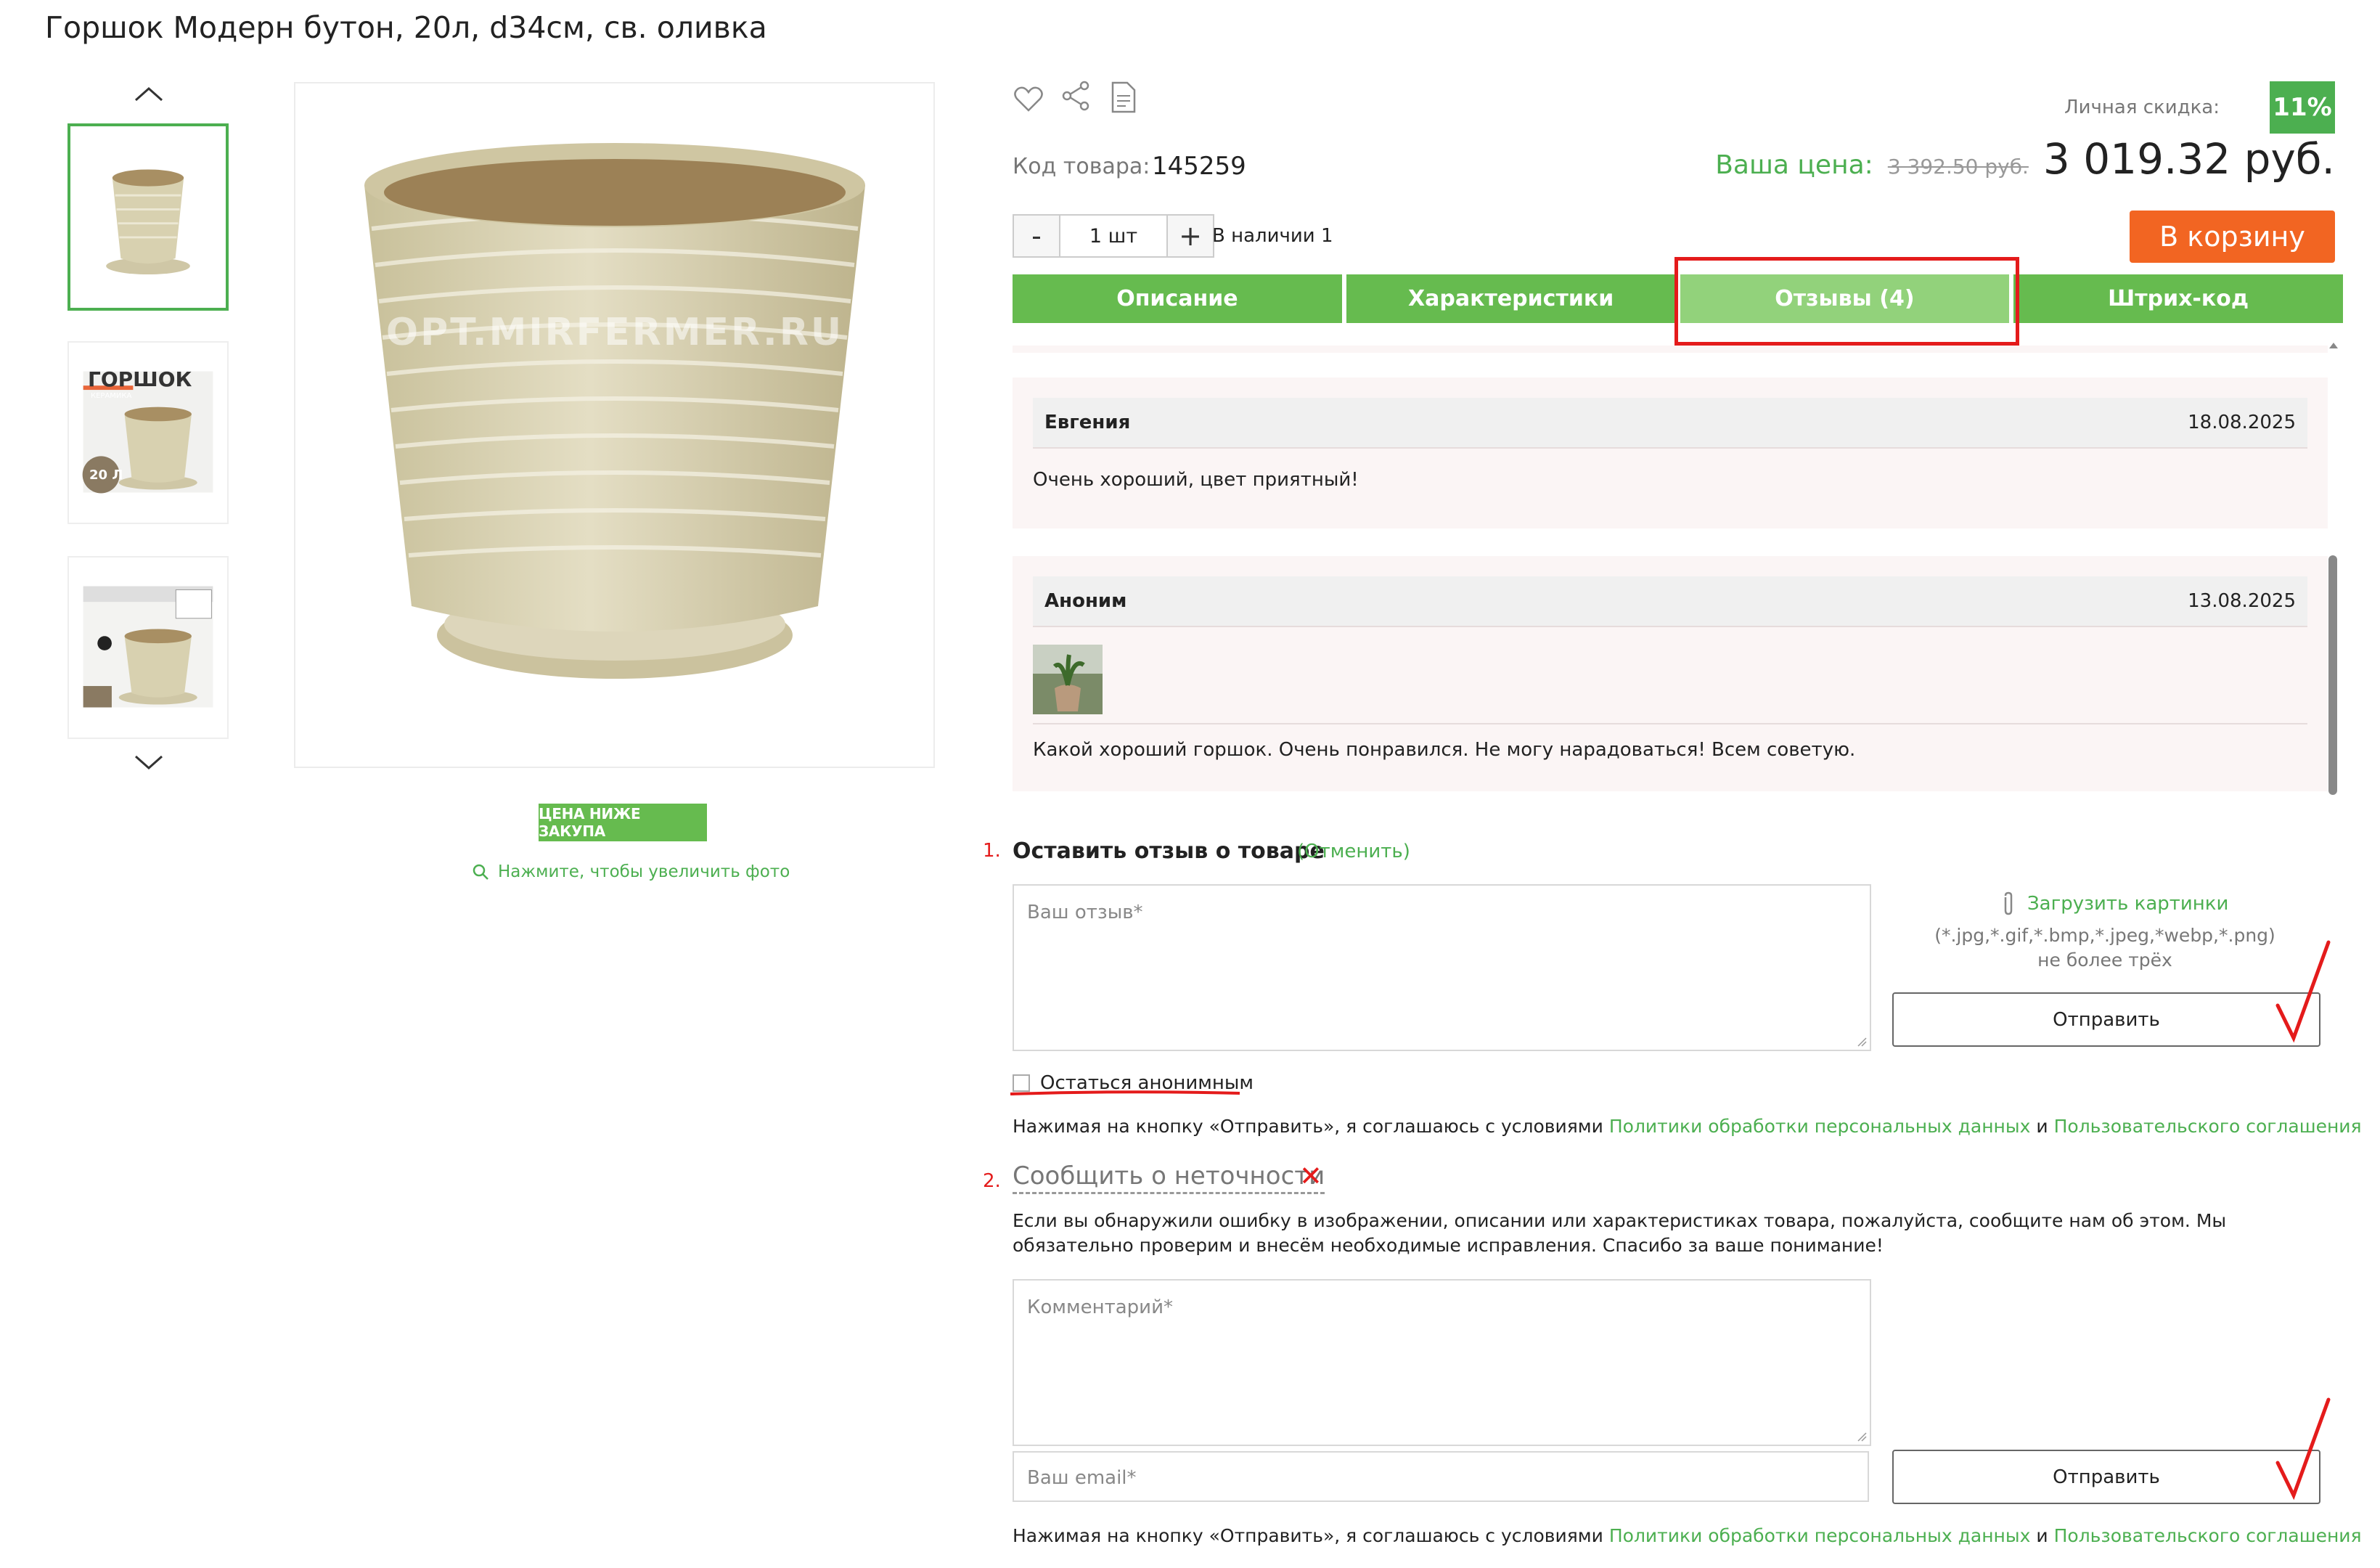 Image resolution: width=2380 pixels, height=1568 pixels. What do you see at coordinates (1190, 236) in the screenshot?
I see `quantity-increase-button: +` at bounding box center [1190, 236].